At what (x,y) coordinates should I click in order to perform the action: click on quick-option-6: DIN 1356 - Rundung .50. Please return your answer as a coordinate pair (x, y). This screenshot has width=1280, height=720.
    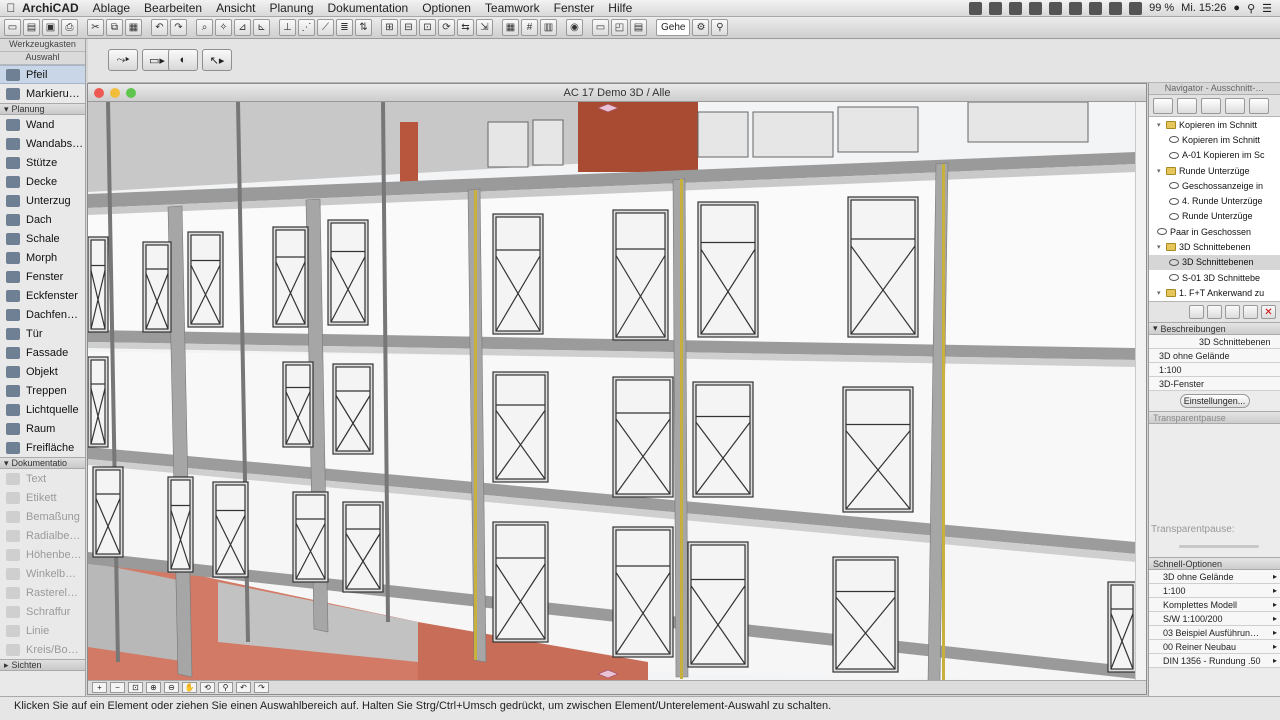
    Looking at the image, I should click on (1214, 661).